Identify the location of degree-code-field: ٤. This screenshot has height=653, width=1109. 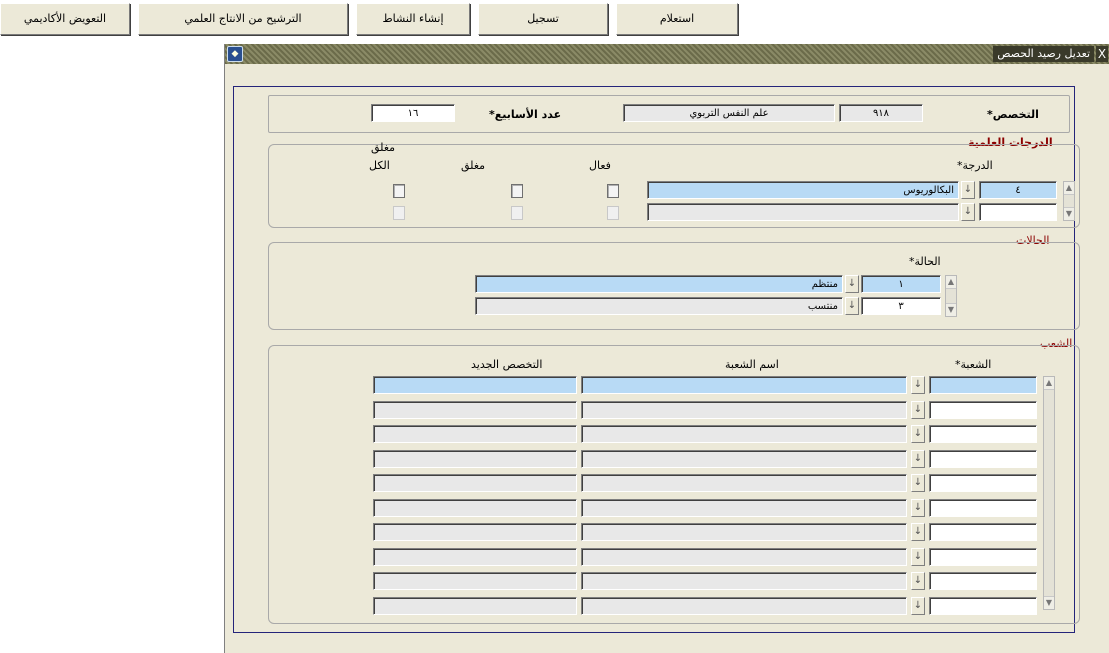
(1018, 190).